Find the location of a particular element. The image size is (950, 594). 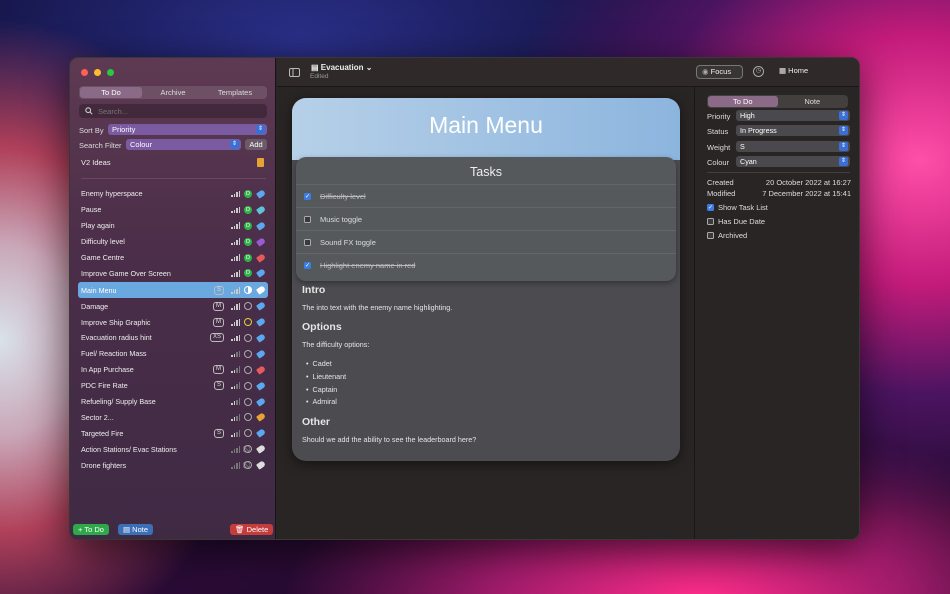

add-todo-button: + To Do is located at coordinates (91, 529).